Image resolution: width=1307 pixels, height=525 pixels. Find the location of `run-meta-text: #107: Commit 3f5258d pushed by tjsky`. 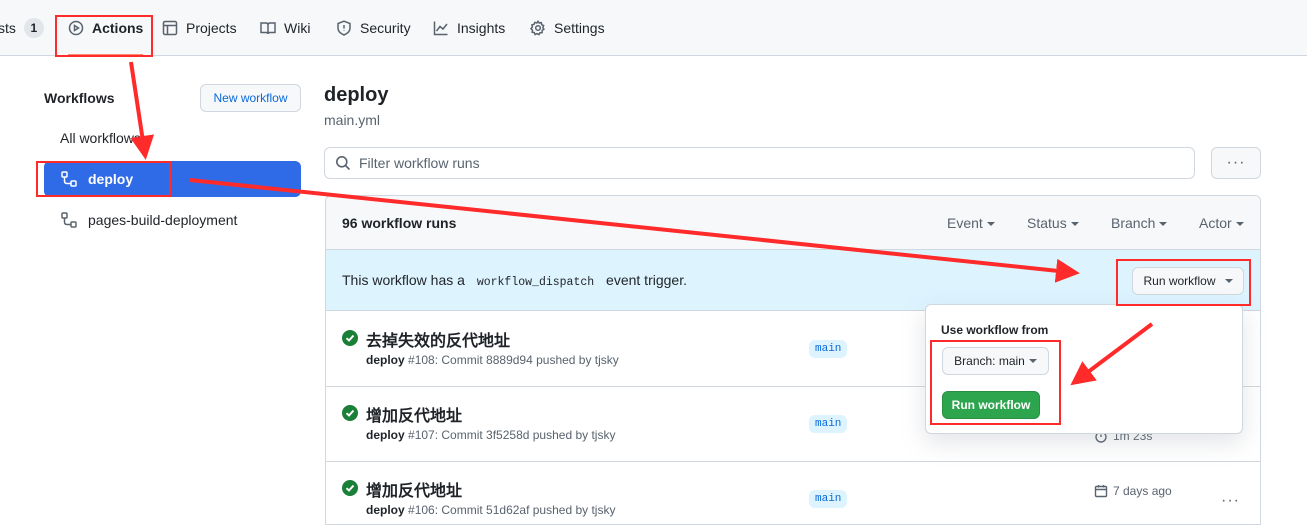

run-meta-text: #107: Commit 3f5258d pushed by tjsky is located at coordinates (512, 435).